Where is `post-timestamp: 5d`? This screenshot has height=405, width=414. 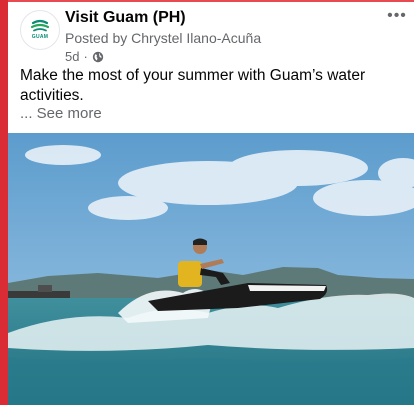 post-timestamp: 5d is located at coordinates (72, 56).